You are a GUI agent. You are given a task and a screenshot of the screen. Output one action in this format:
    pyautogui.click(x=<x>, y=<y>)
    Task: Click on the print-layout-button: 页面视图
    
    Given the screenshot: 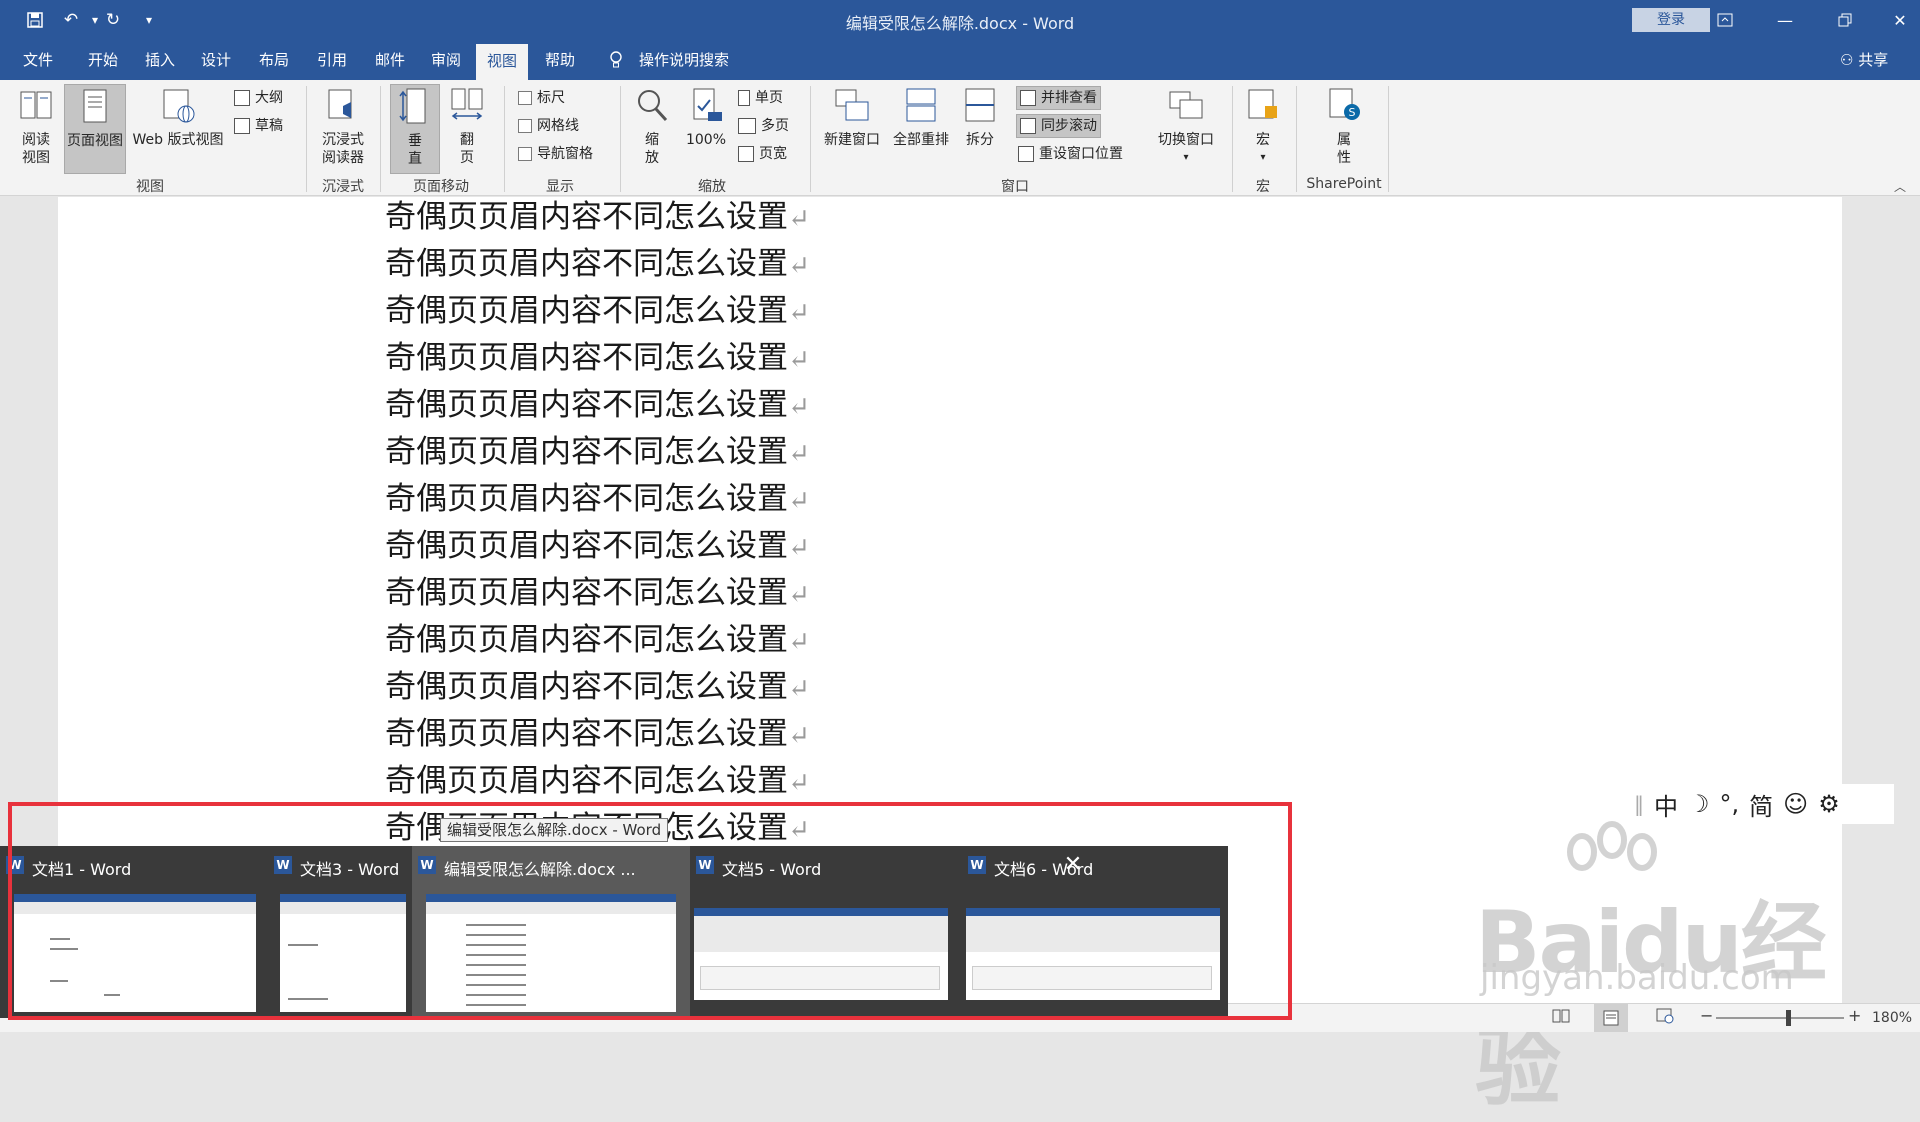 What is the action you would take?
    pyautogui.click(x=95, y=129)
    